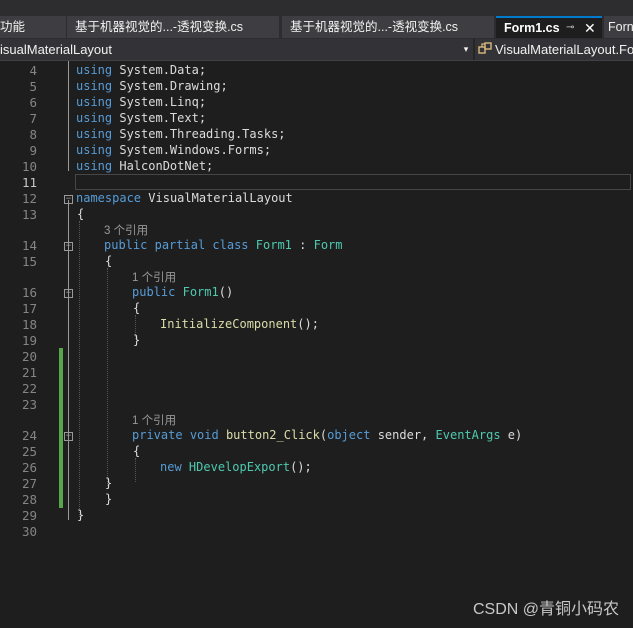  Describe the element at coordinates (29, 515) in the screenshot. I see `line-number: 29` at that location.